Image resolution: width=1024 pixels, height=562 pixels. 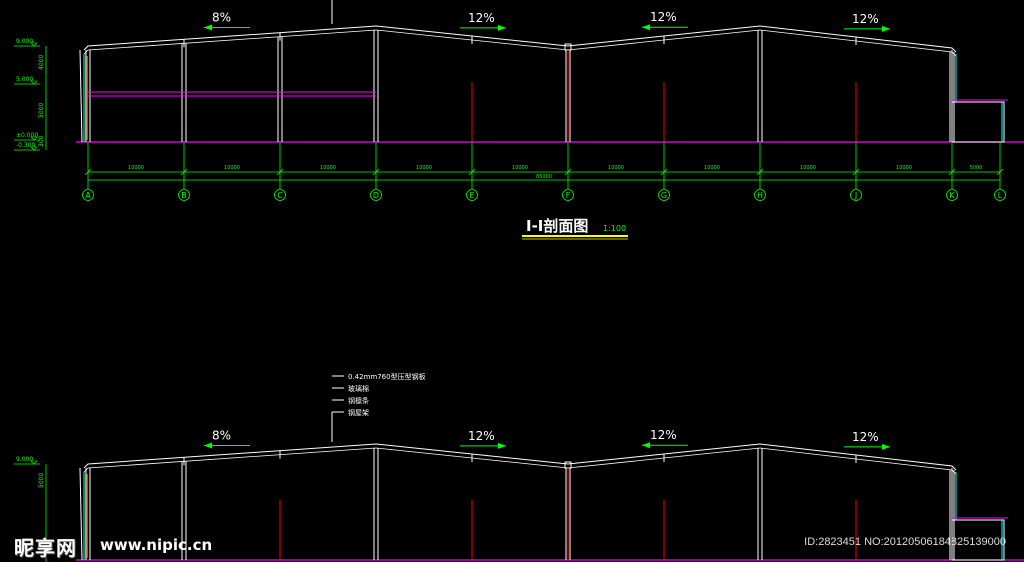 What do you see at coordinates (1000, 195) in the screenshot?
I see `axis-label: L` at bounding box center [1000, 195].